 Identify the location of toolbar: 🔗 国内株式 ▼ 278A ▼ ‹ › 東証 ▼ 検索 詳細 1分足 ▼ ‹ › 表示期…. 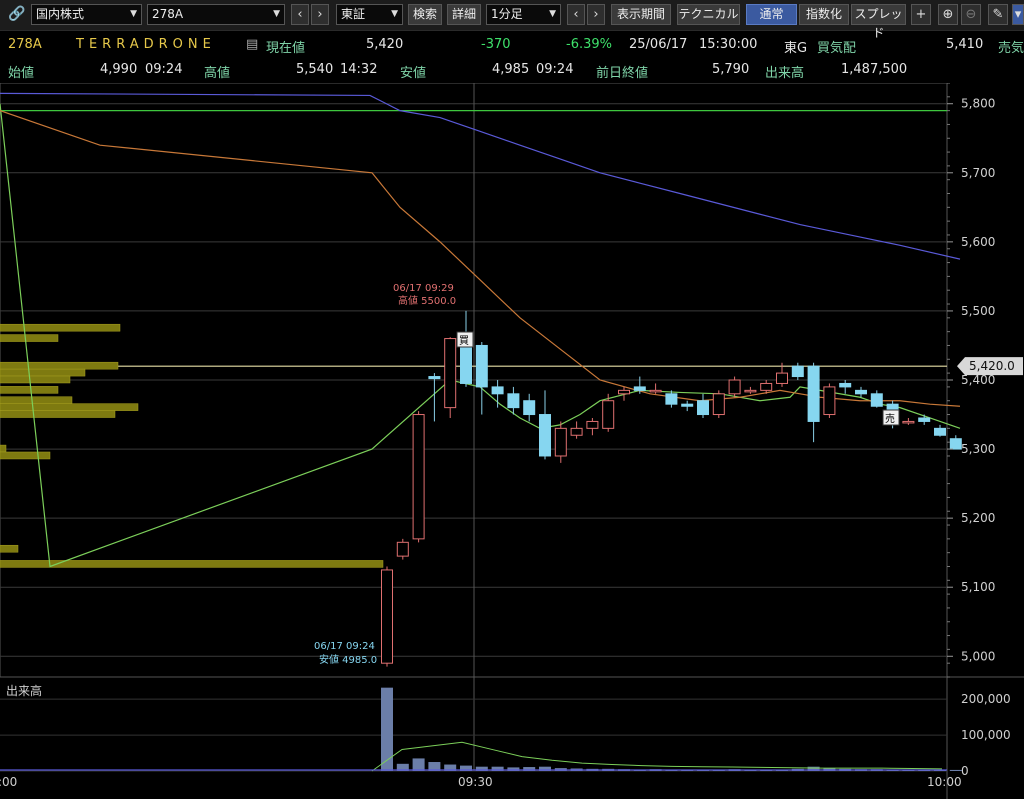
(512, 20).